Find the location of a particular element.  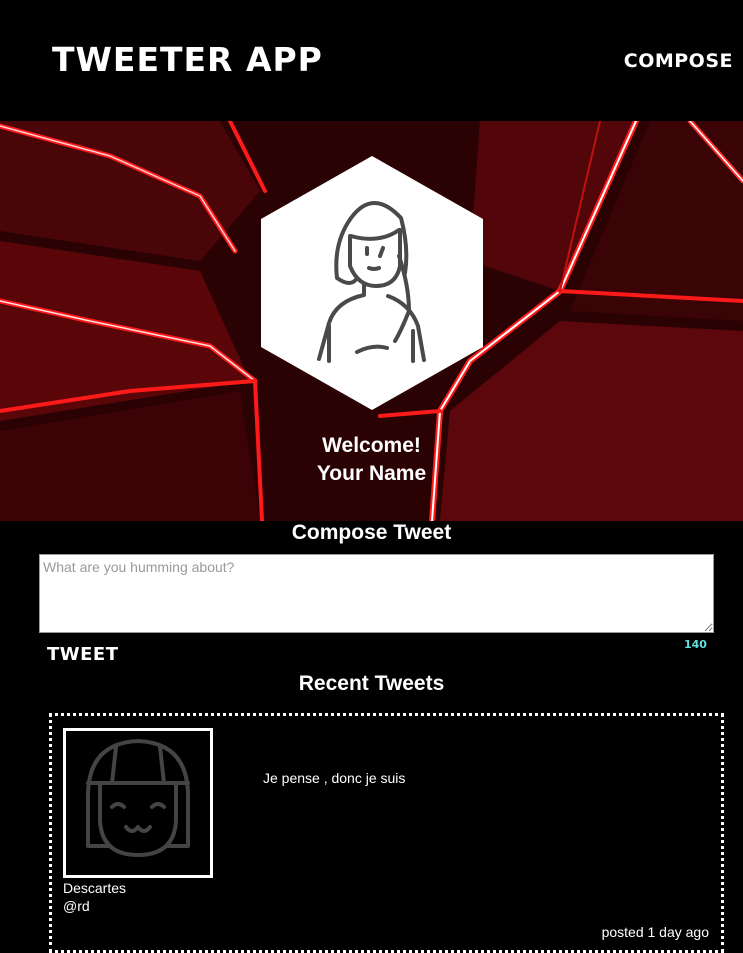

tweet-timestamp: posted 1 day ago is located at coordinates (655, 932).